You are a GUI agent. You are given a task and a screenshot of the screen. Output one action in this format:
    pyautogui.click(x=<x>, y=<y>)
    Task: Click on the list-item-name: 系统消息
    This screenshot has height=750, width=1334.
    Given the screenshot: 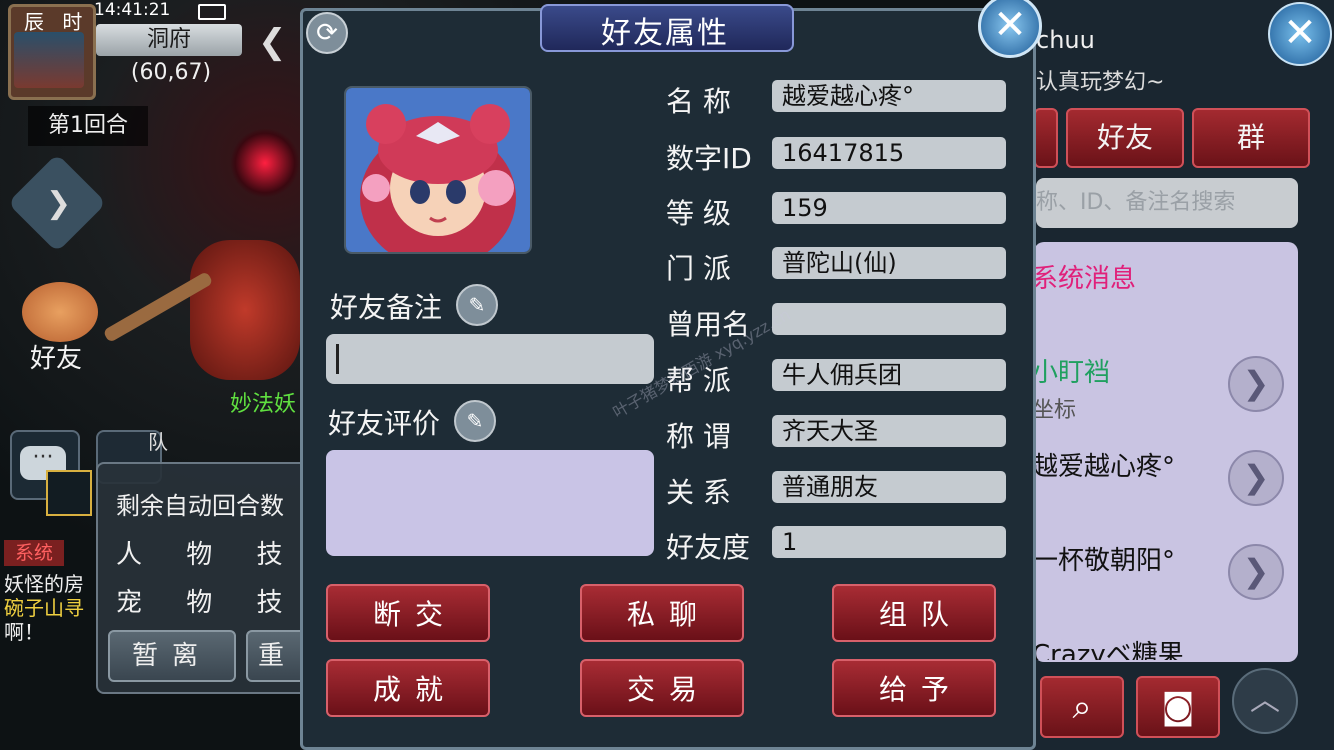 What is the action you would take?
    pyautogui.click(x=1084, y=276)
    